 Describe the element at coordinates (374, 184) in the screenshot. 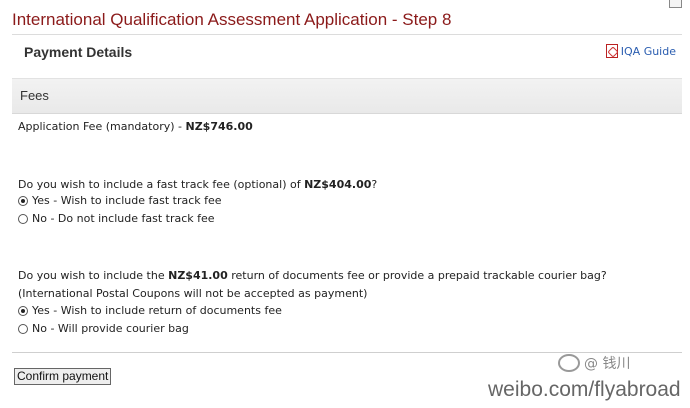

I see `fast-track-question-suffix: ?` at that location.